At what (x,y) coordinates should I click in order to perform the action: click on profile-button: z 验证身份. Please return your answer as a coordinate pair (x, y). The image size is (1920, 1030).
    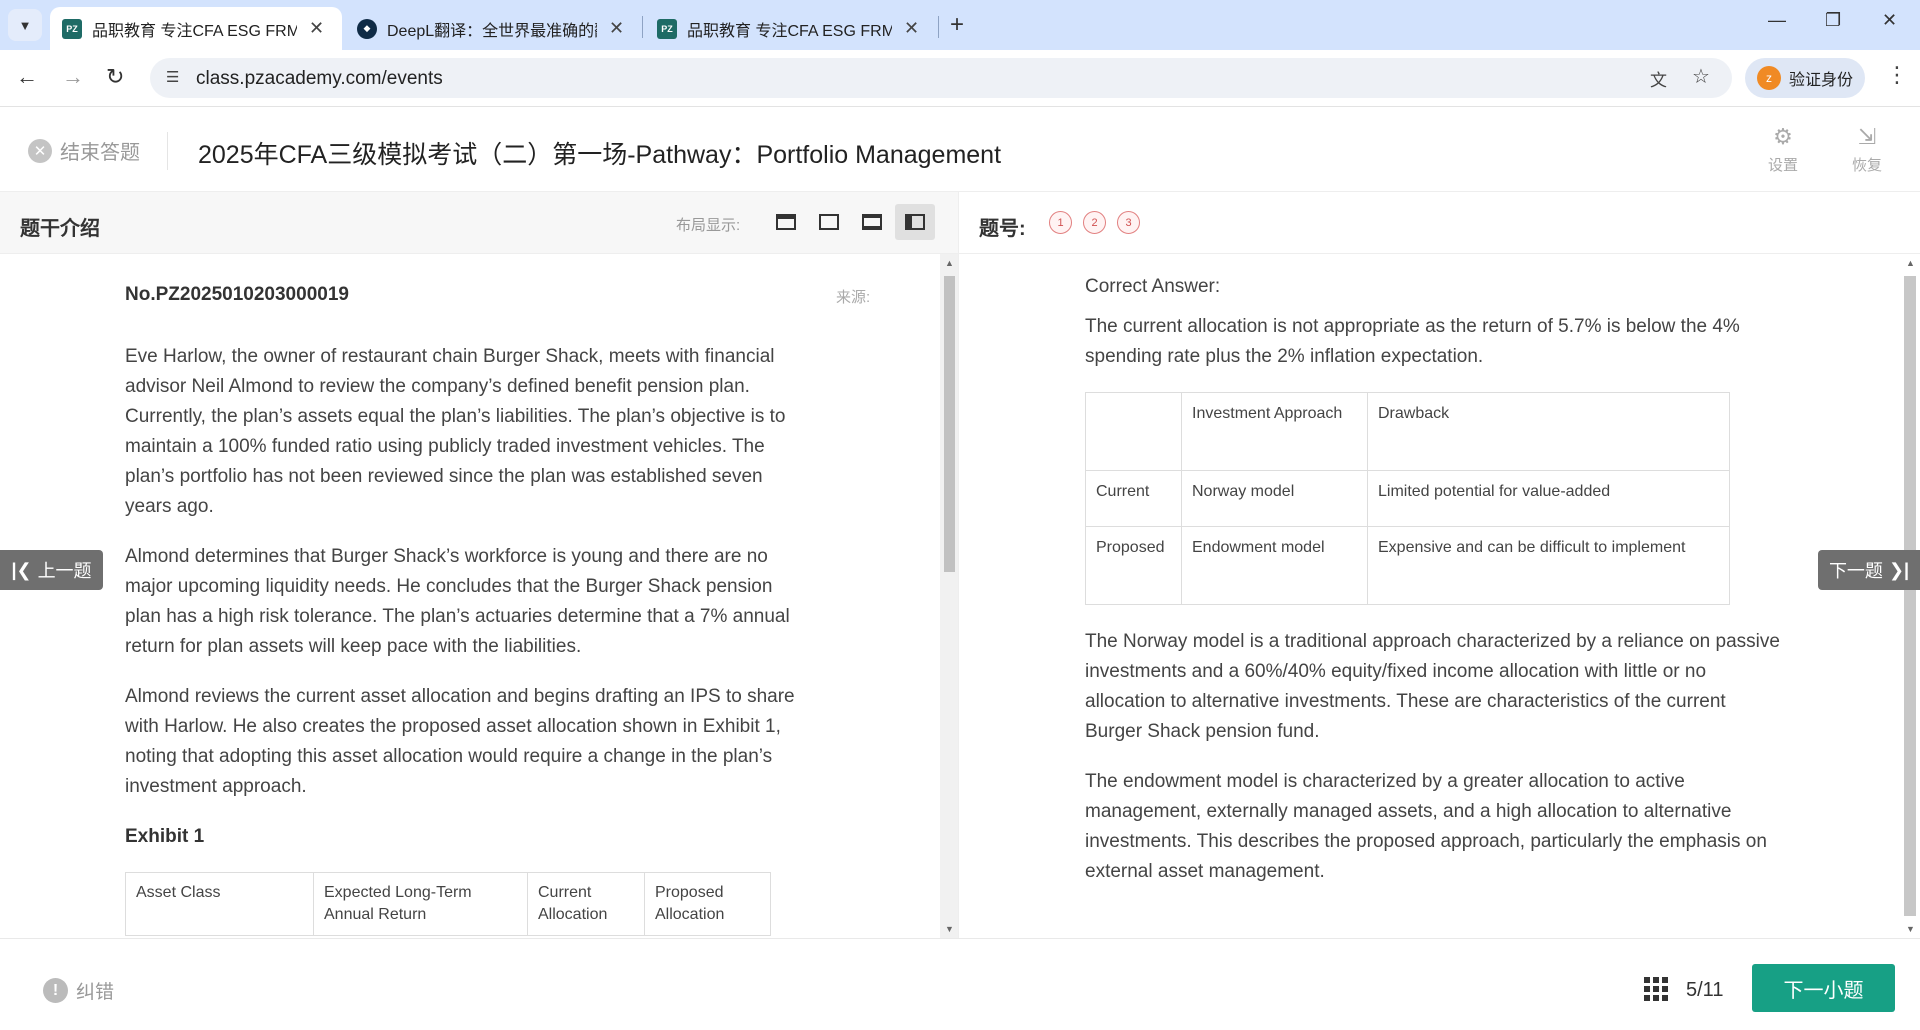
    Looking at the image, I should click on (1805, 78).